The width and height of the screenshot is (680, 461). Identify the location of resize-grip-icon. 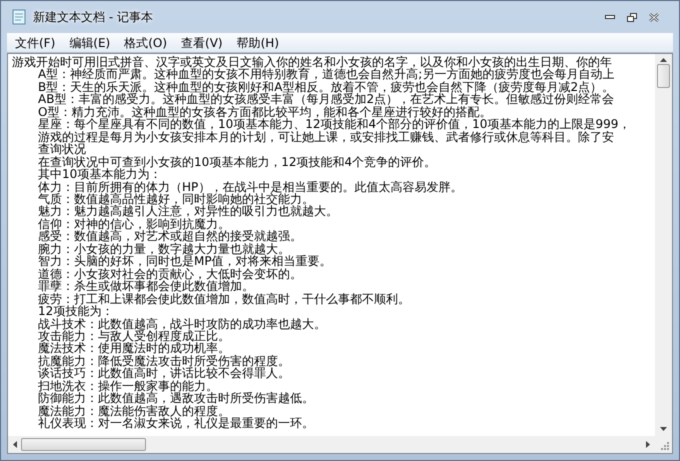
(665, 446).